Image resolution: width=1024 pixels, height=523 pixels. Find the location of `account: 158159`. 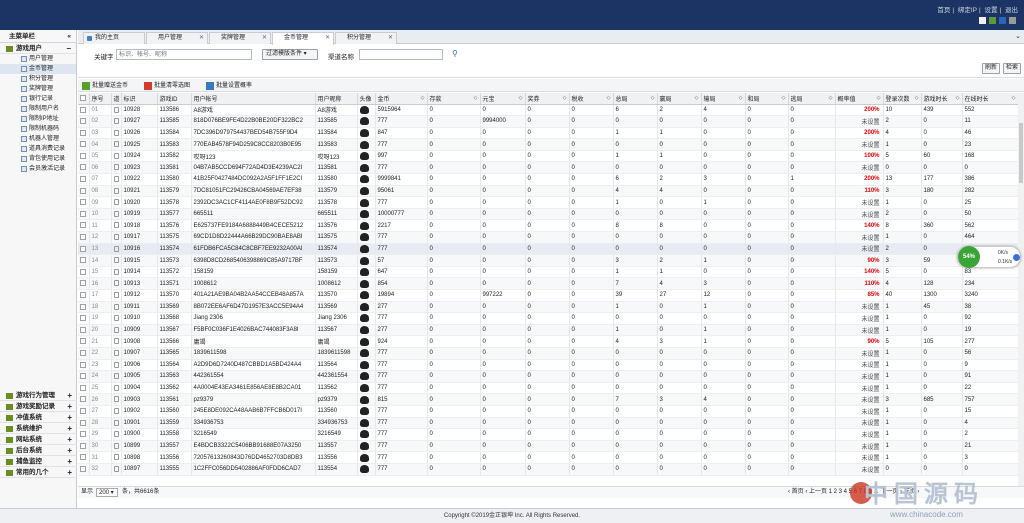

account: 158159 is located at coordinates (253, 272).